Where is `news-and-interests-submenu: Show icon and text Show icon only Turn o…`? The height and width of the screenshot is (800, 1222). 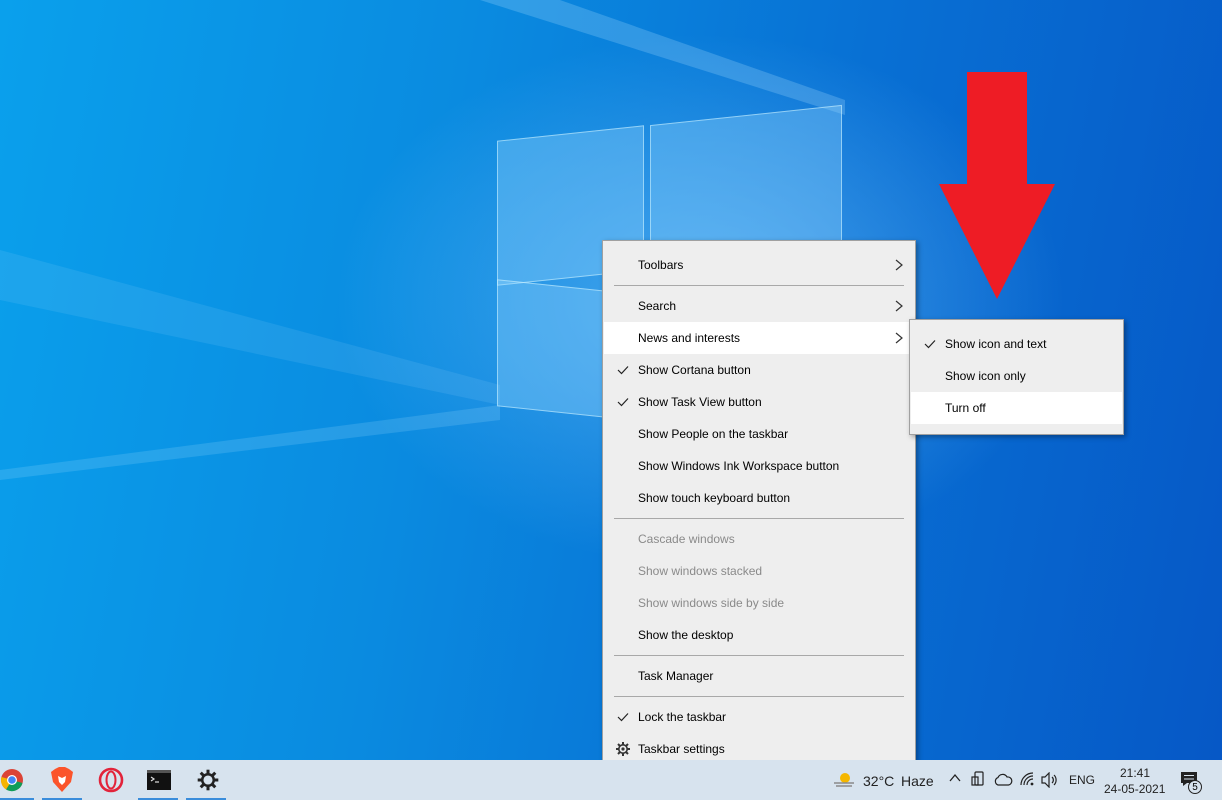 news-and-interests-submenu: Show icon and text Show icon only Turn o… is located at coordinates (1016, 377).